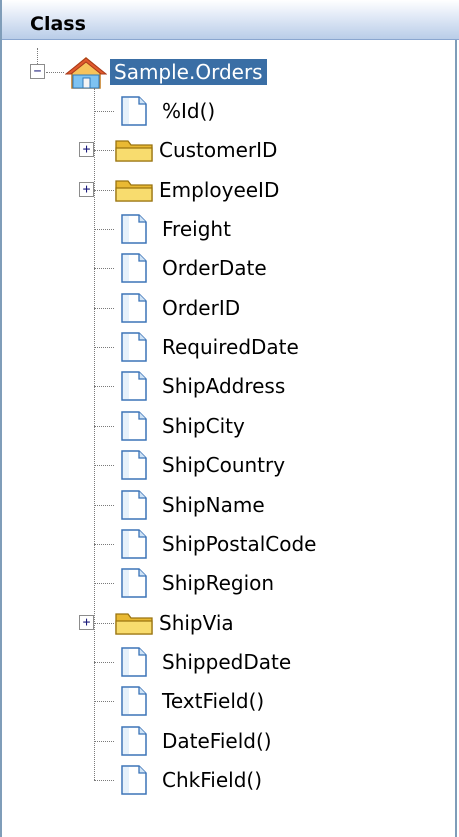 The width and height of the screenshot is (459, 837). What do you see at coordinates (37, 56) in the screenshot?
I see `tree-connector-root` at bounding box center [37, 56].